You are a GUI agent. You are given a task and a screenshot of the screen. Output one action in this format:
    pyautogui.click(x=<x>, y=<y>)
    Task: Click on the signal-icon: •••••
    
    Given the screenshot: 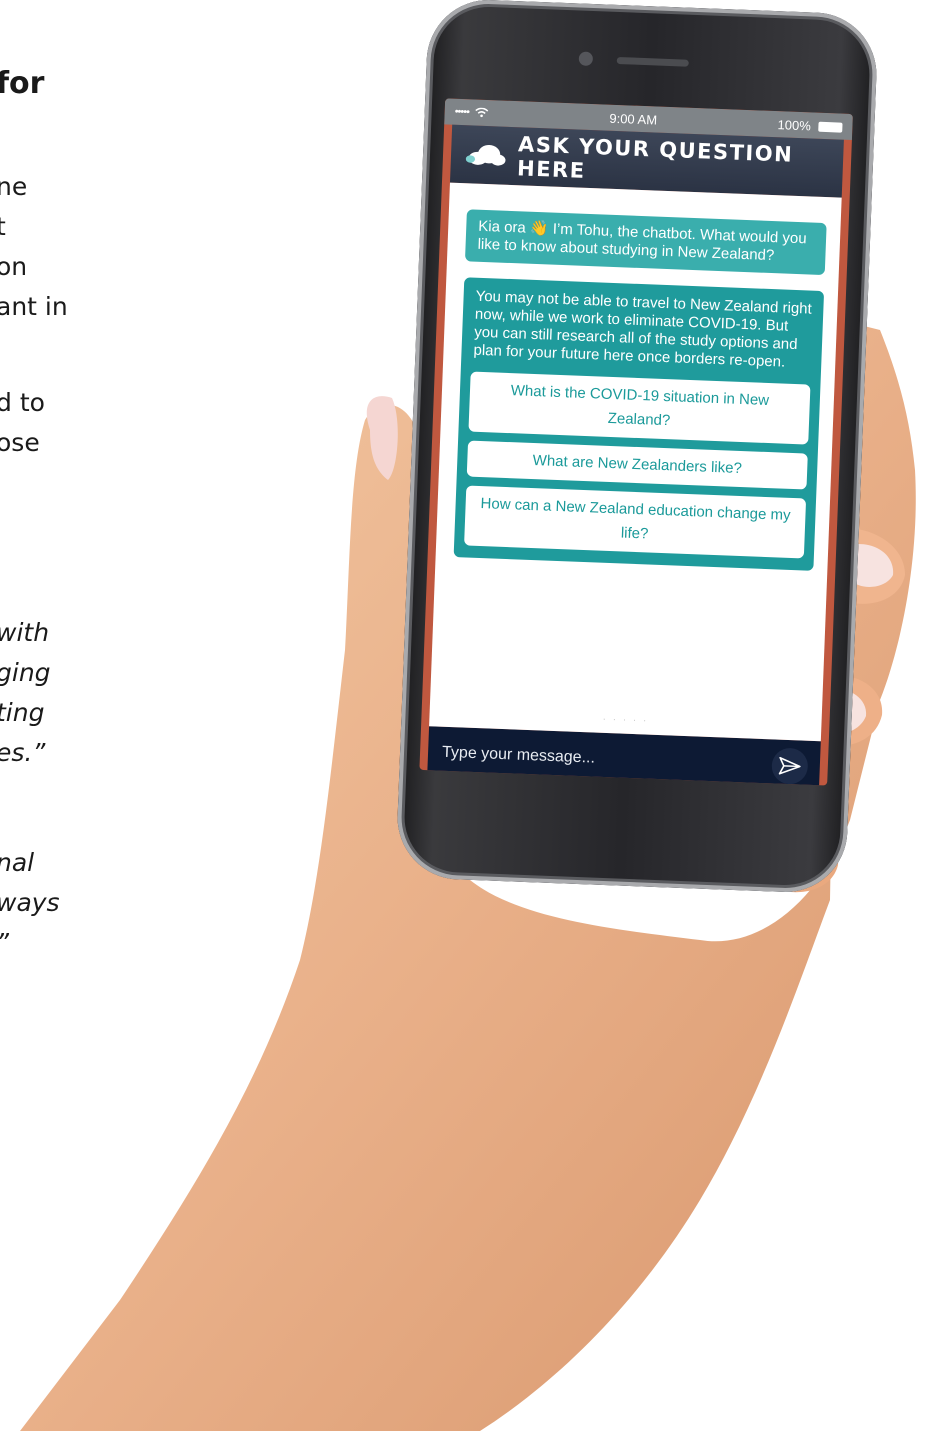 What is the action you would take?
    pyautogui.click(x=462, y=112)
    